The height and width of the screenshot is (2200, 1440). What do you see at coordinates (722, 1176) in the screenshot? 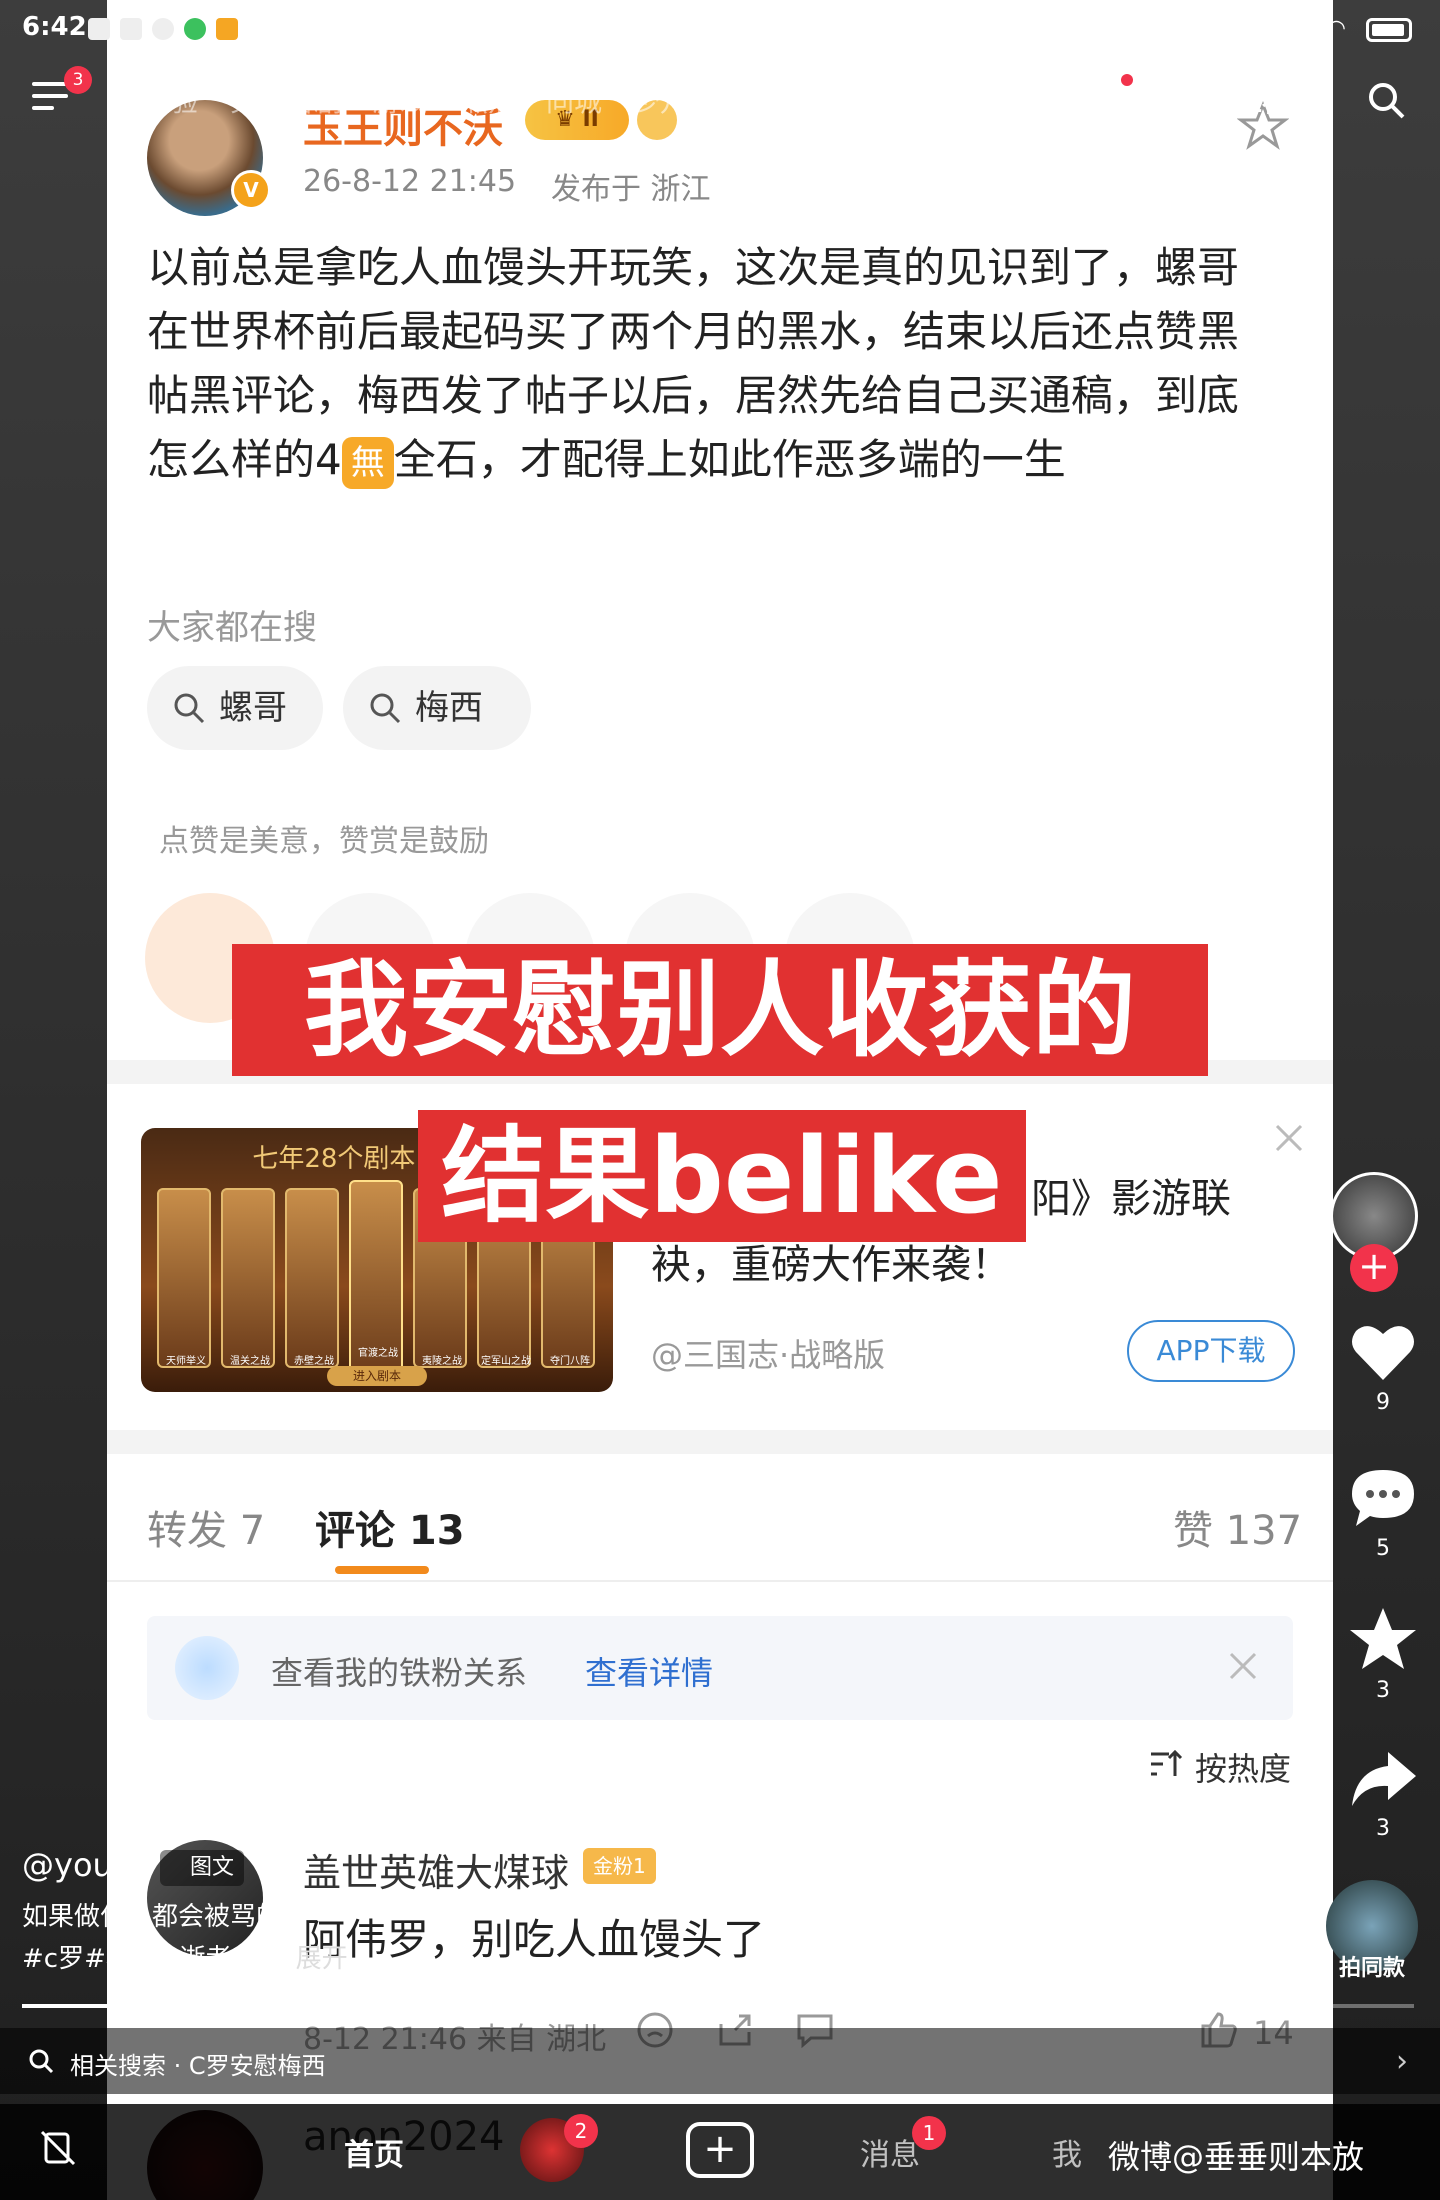
I see `caption-line-2: 结果belike` at bounding box center [722, 1176].